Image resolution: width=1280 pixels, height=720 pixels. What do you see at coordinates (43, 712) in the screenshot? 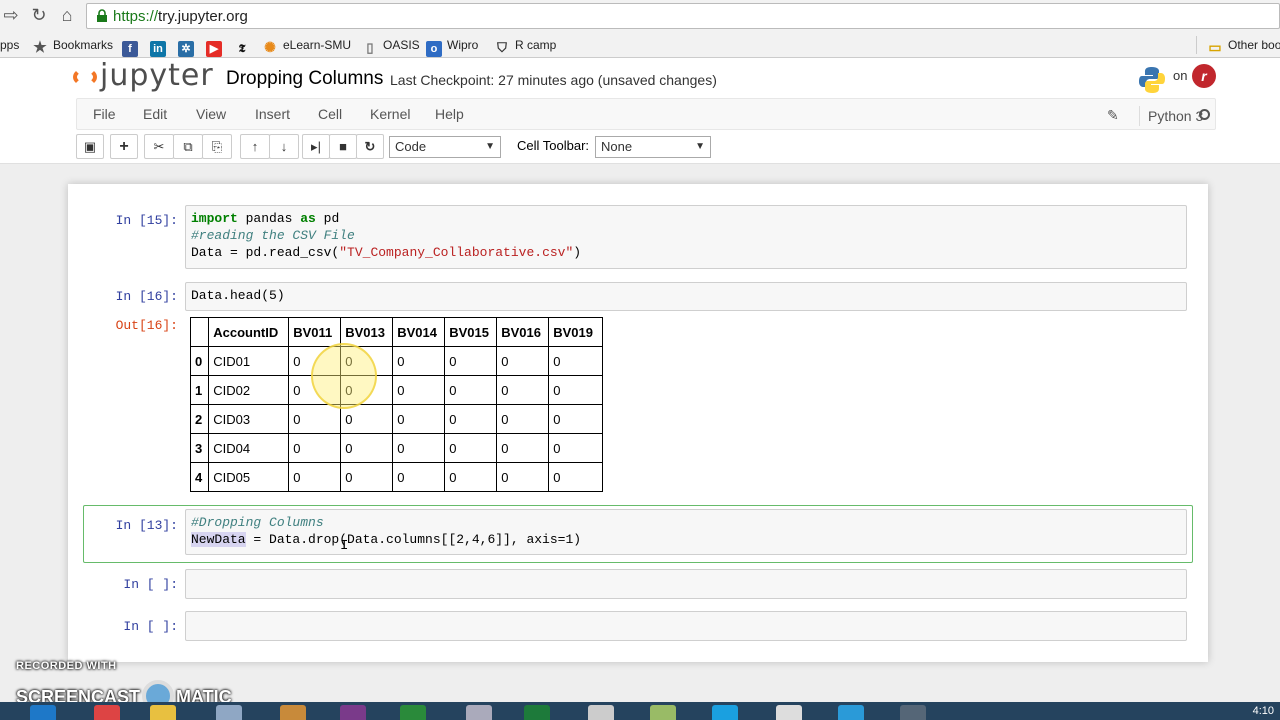
I see `outlook-taskbar-icon` at bounding box center [43, 712].